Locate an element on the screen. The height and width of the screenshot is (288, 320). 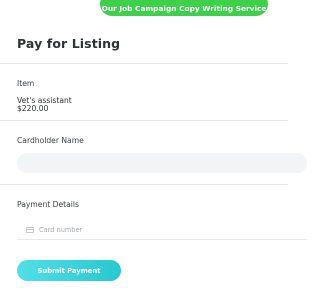
item-price: $220.00 is located at coordinates (33, 108).